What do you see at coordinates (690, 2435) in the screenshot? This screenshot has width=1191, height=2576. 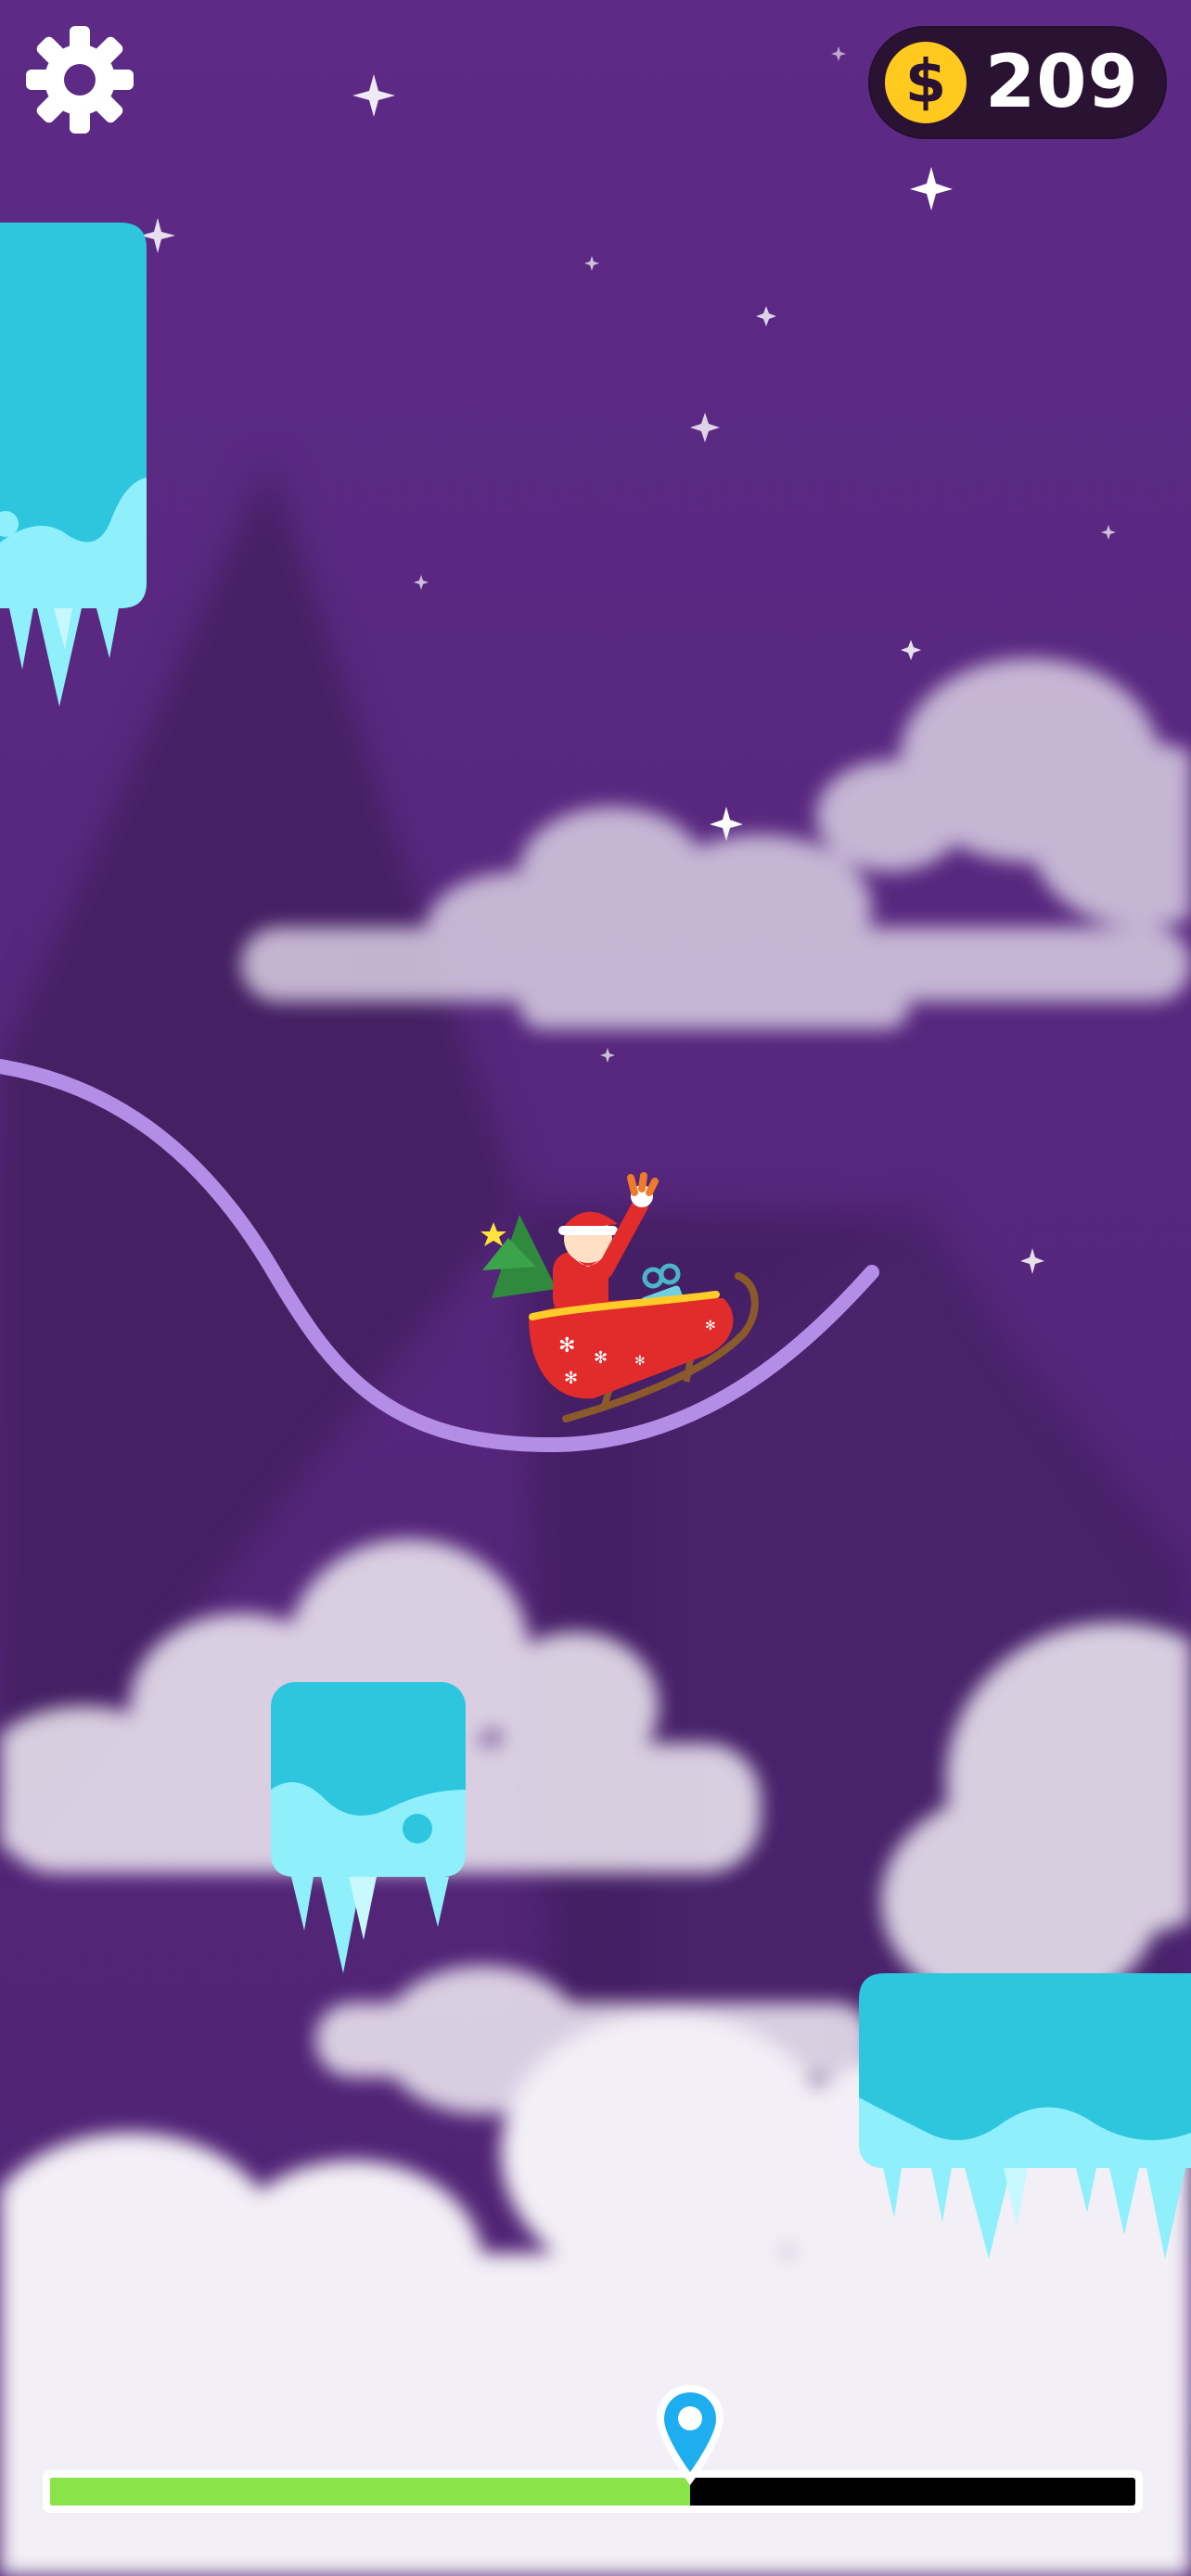 I see `location-pin-icon` at bounding box center [690, 2435].